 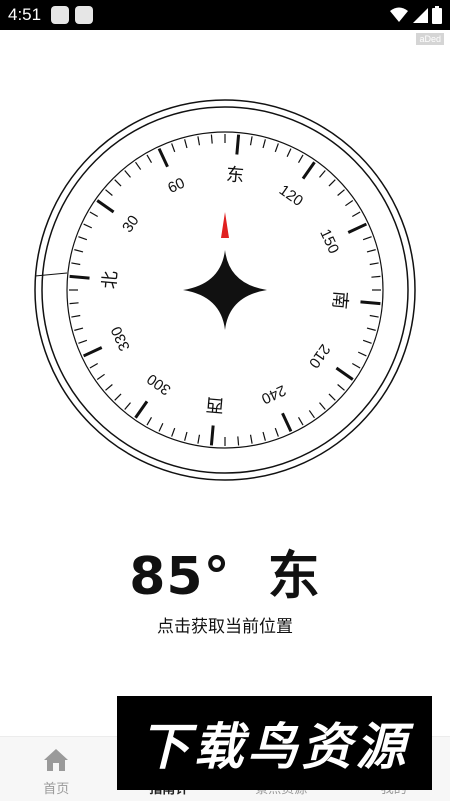 What do you see at coordinates (56, 760) in the screenshot?
I see `home-icon` at bounding box center [56, 760].